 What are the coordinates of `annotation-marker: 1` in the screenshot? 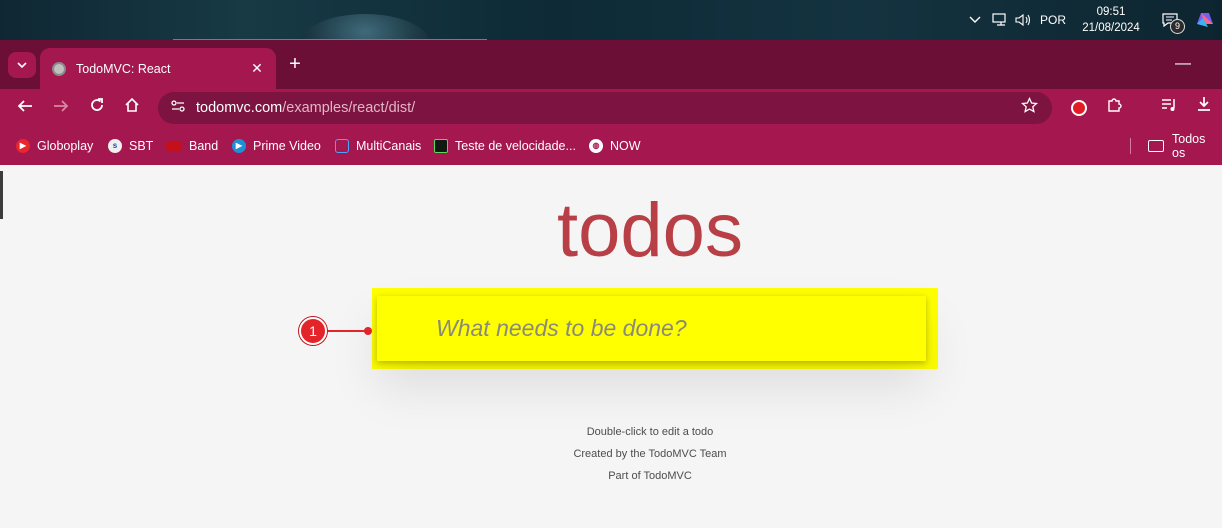 It's located at (313, 331).